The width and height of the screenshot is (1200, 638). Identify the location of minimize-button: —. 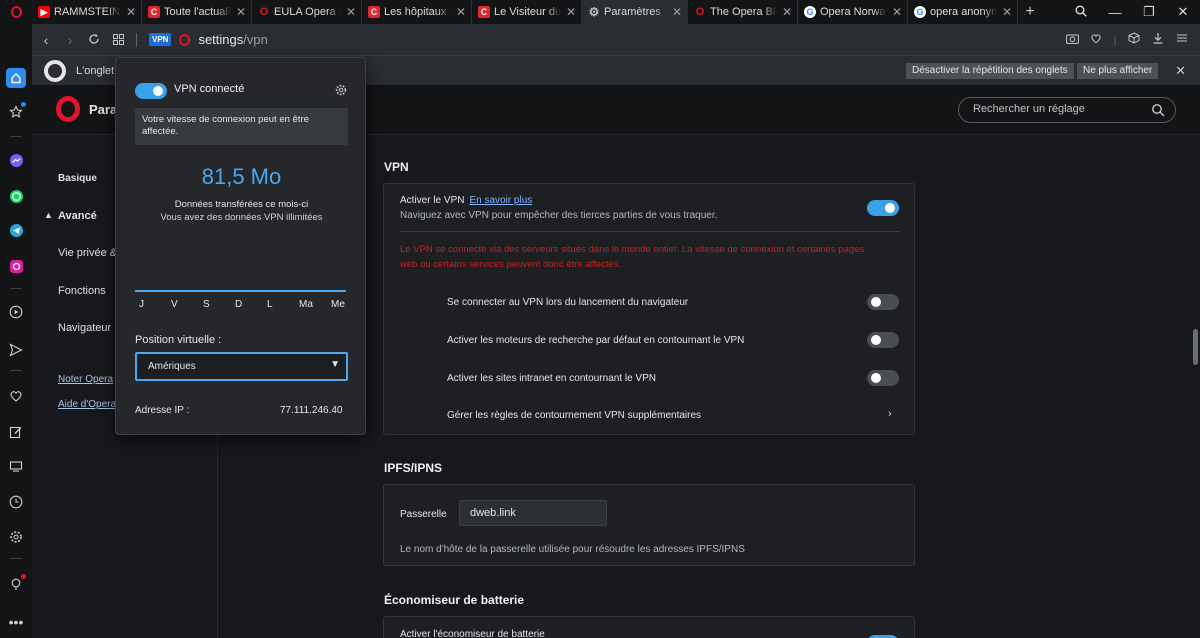
(1115, 12).